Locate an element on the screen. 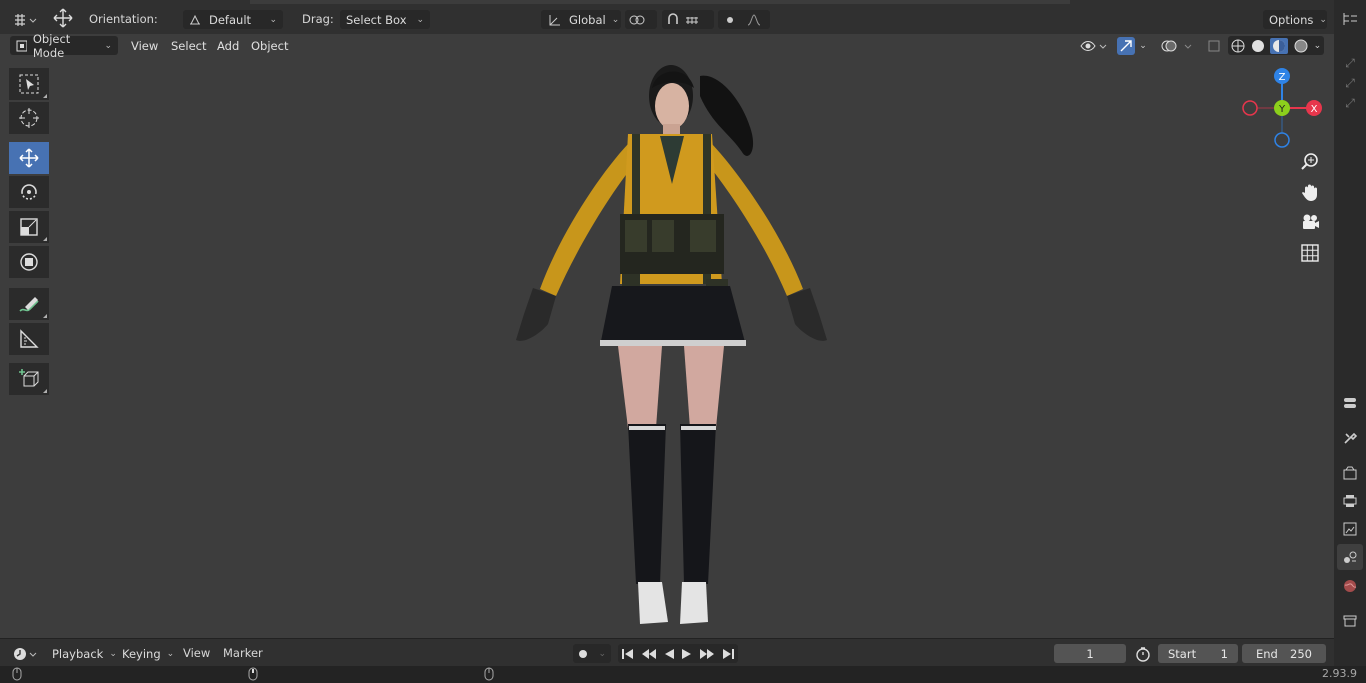  tool-transform is located at coordinates (29, 262).